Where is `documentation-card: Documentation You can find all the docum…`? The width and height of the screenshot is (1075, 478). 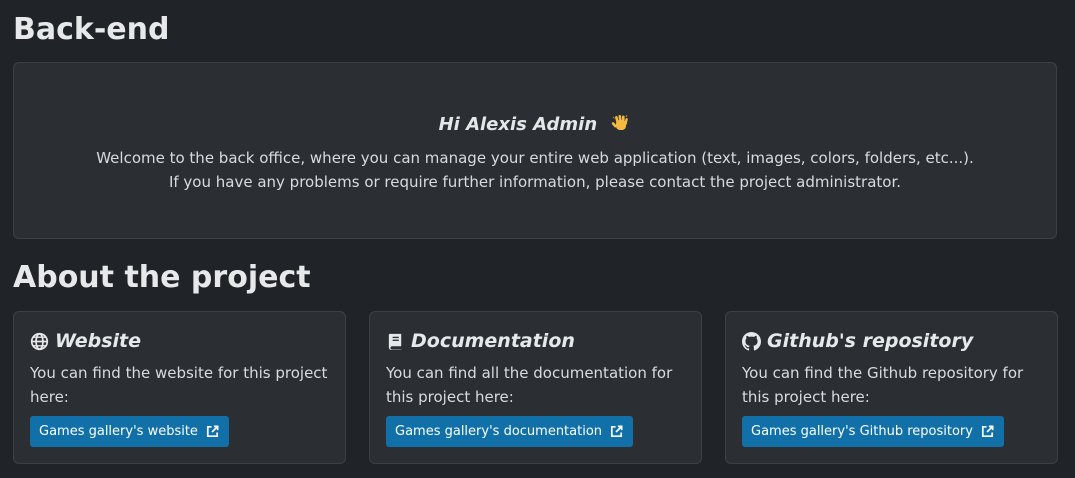 documentation-card: Documentation You can find all the docum… is located at coordinates (535, 387).